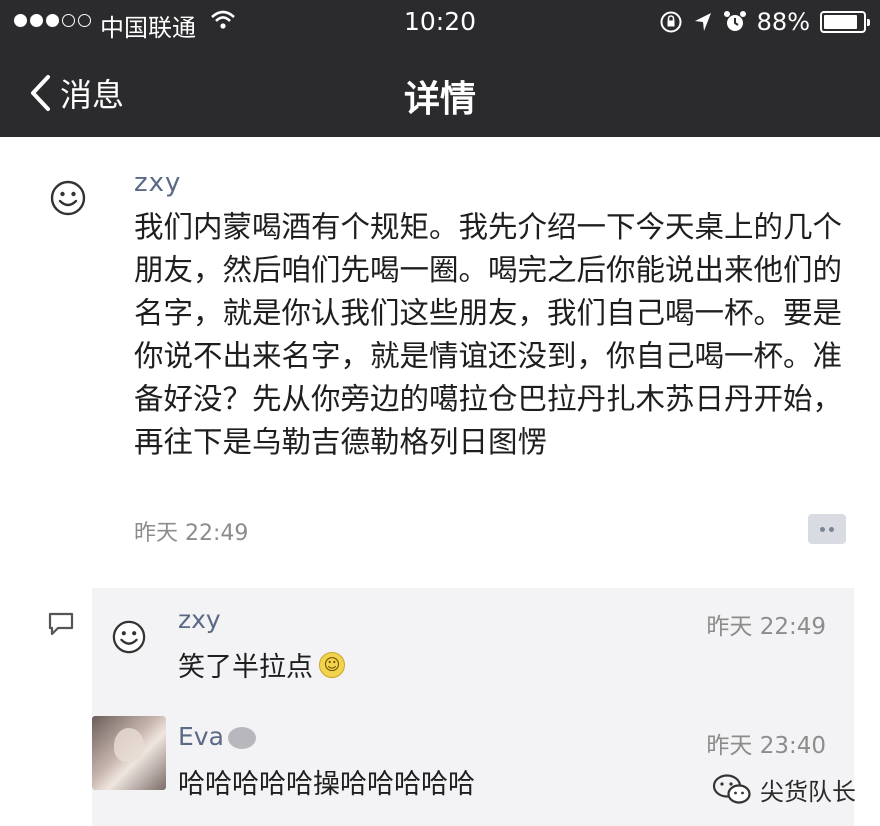  Describe the element at coordinates (841, 22) in the screenshot. I see `battery-fill` at that location.